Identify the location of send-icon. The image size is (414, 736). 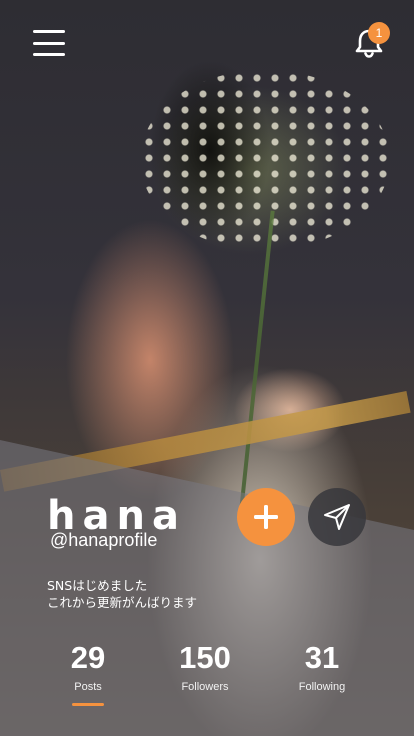
(337, 517).